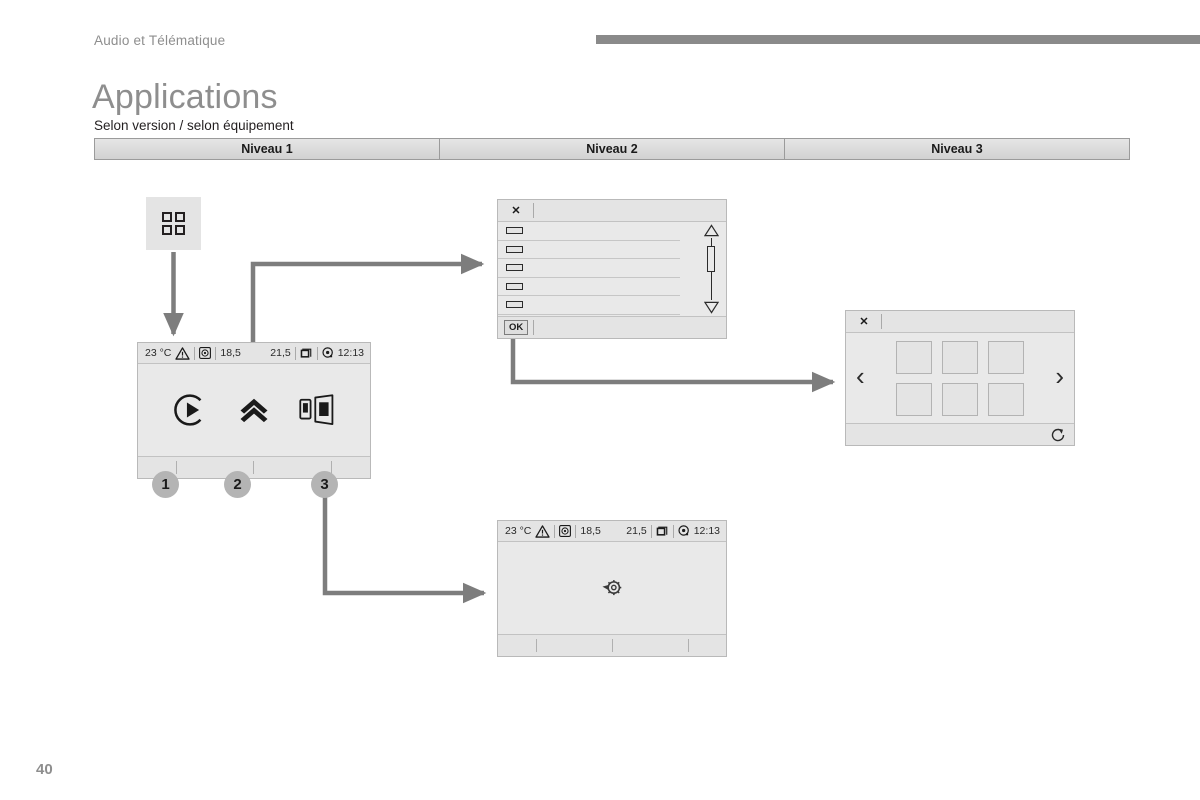 This screenshot has height=800, width=1200. I want to click on header-rule, so click(898, 39).